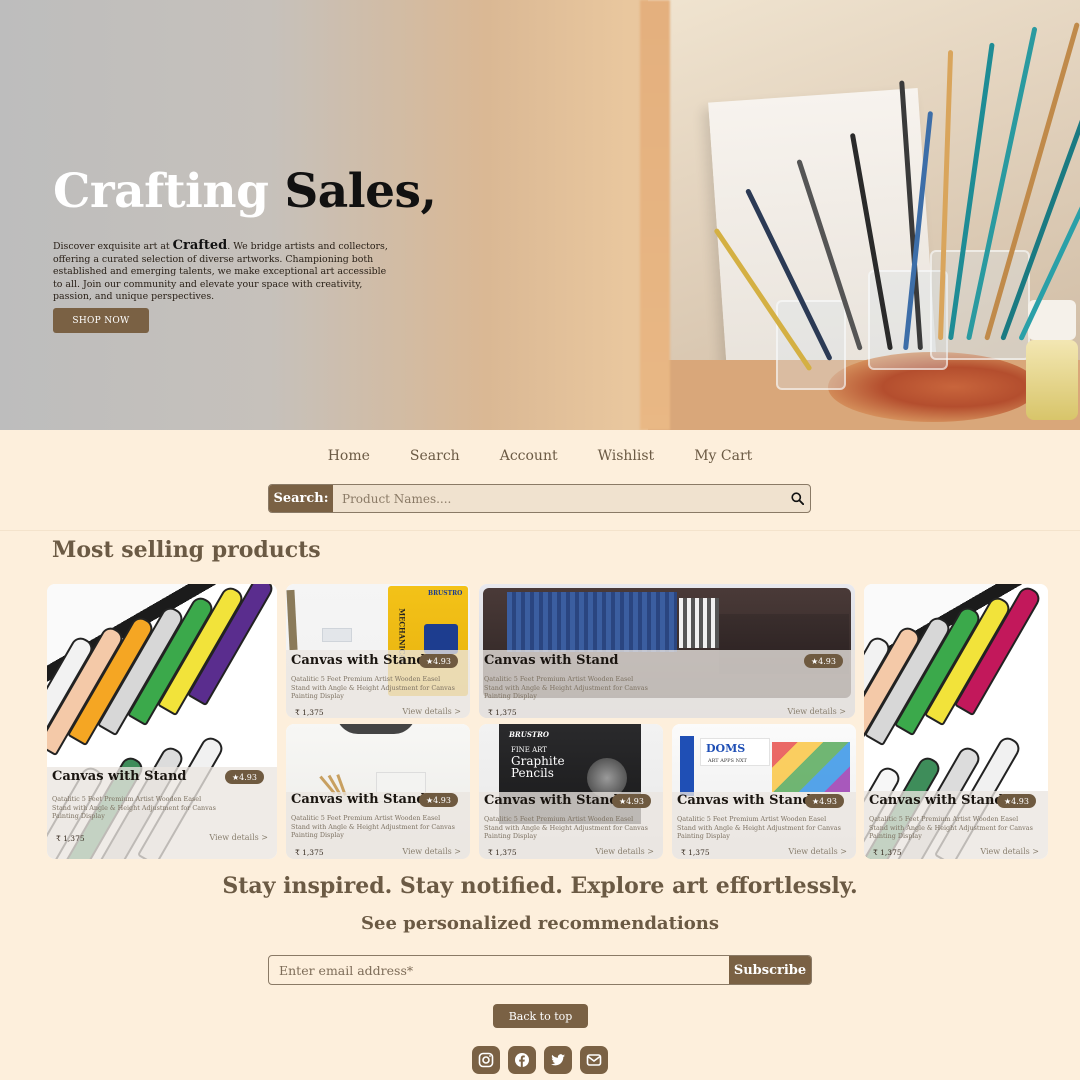 This screenshot has height=1080, width=1080. I want to click on doms-sub-label: ART APPS NXT, so click(727, 761).